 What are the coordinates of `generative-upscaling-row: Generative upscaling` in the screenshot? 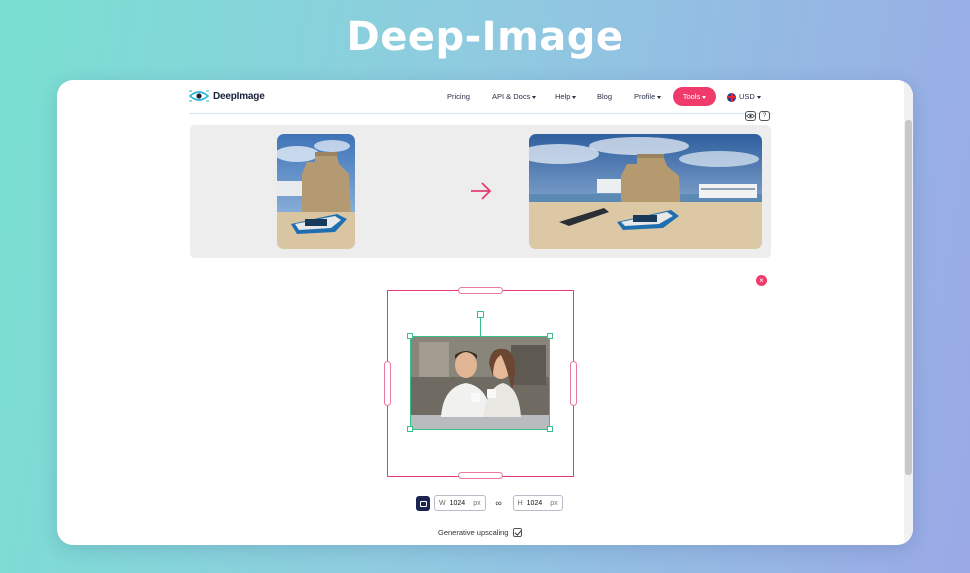 It's located at (480, 532).